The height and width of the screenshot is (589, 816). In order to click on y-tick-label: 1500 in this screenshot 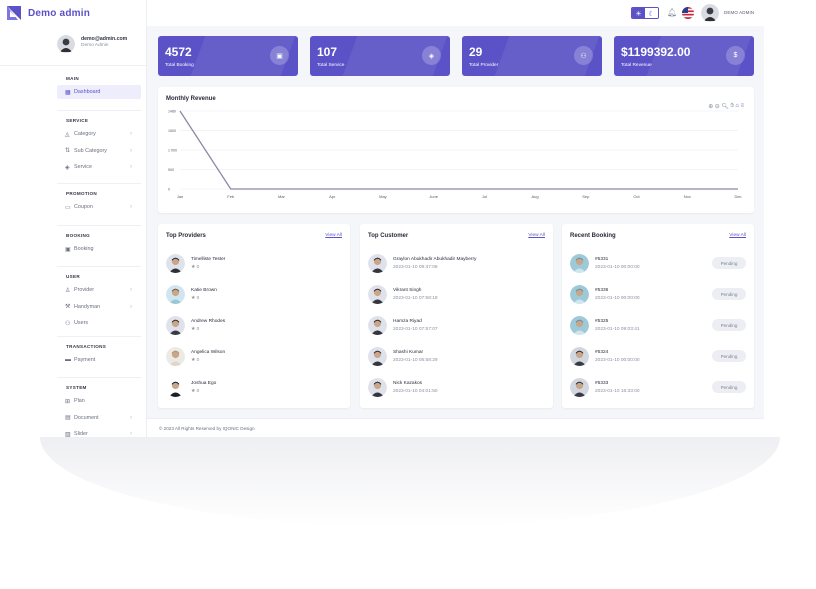, I will do `click(172, 131)`.